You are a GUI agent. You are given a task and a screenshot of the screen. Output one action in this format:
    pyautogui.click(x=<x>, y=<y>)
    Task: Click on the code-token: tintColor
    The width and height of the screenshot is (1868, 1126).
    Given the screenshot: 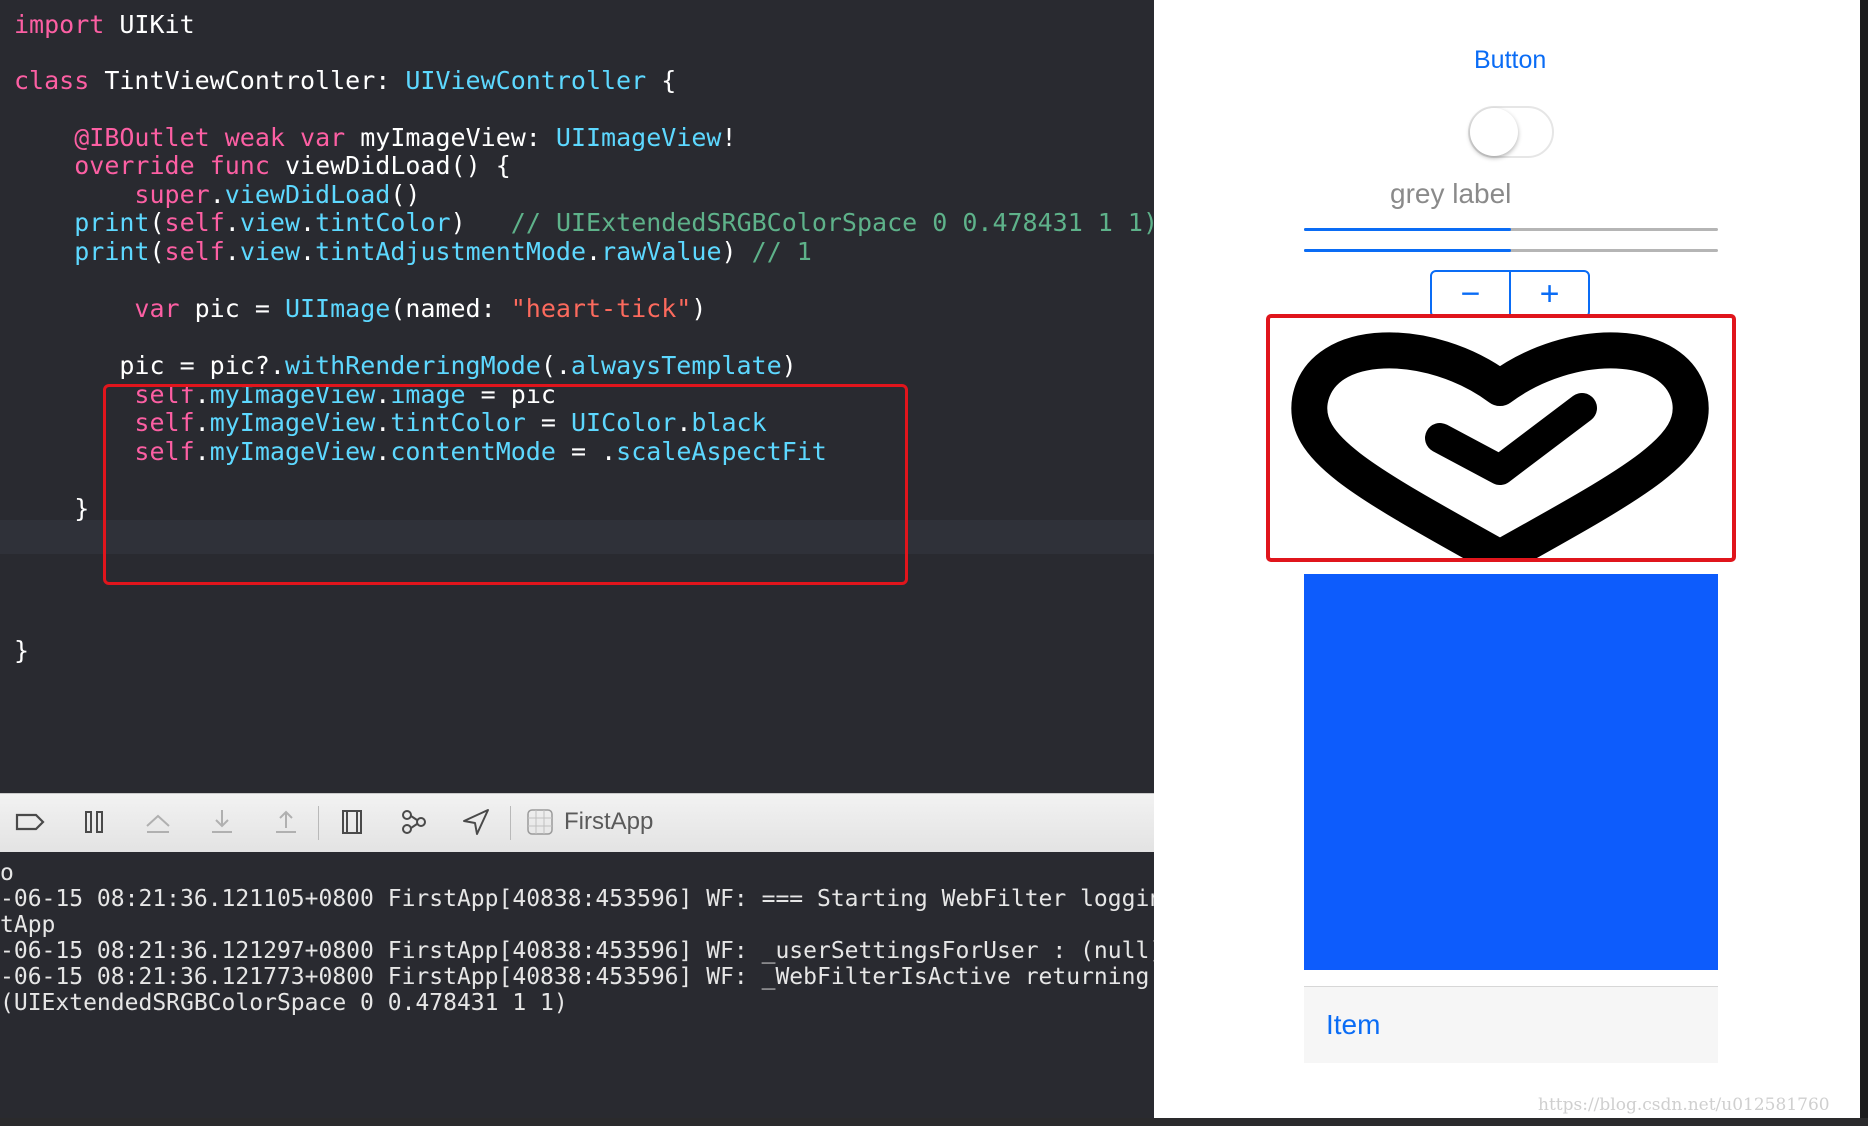 What is the action you would take?
    pyautogui.click(x=383, y=222)
    